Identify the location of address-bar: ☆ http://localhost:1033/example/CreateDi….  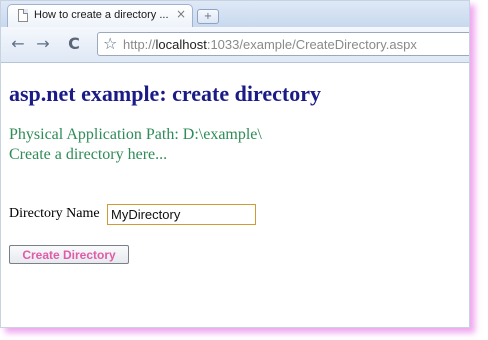
(283, 44).